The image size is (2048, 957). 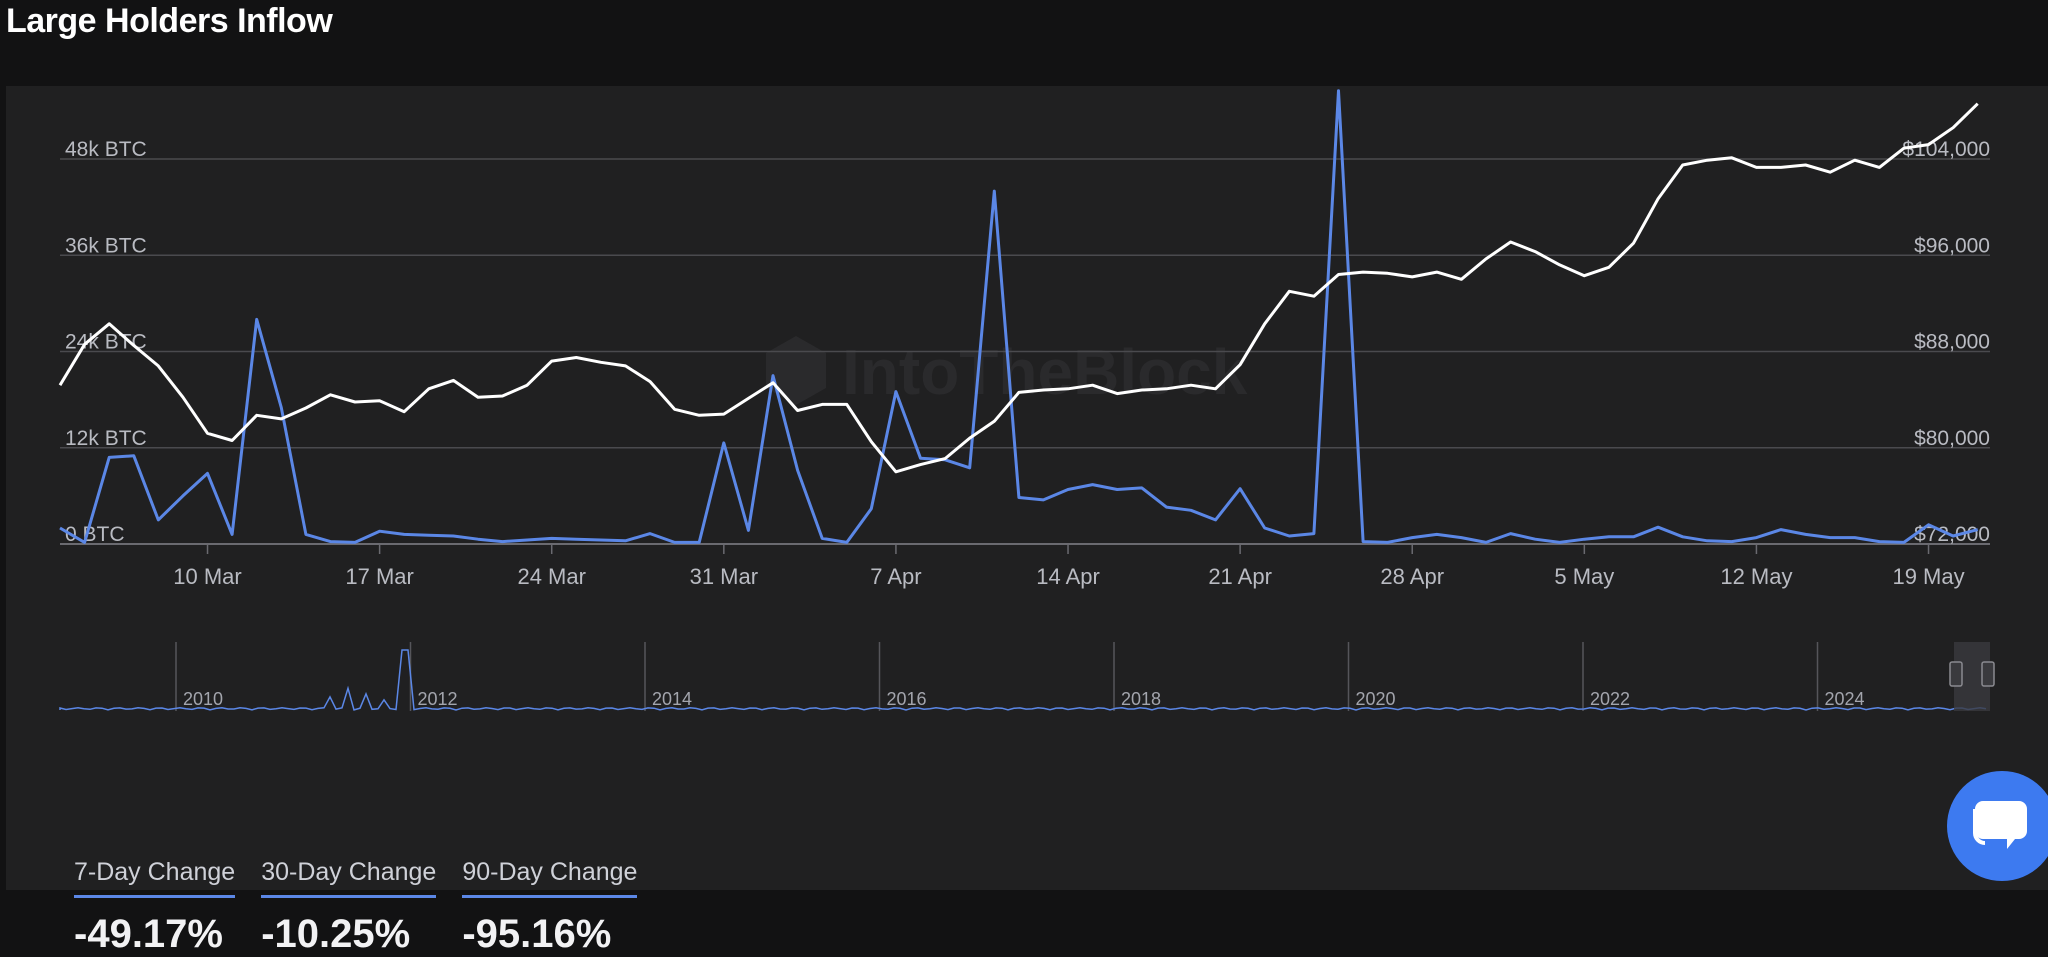 What do you see at coordinates (1141, 699) in the screenshot?
I see `navigator-tick-label: 2018` at bounding box center [1141, 699].